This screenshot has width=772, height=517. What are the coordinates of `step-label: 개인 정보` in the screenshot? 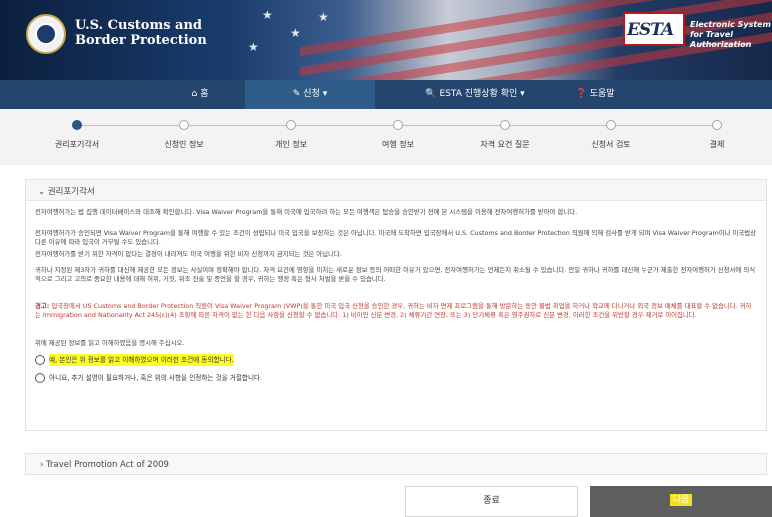 It's located at (291, 144).